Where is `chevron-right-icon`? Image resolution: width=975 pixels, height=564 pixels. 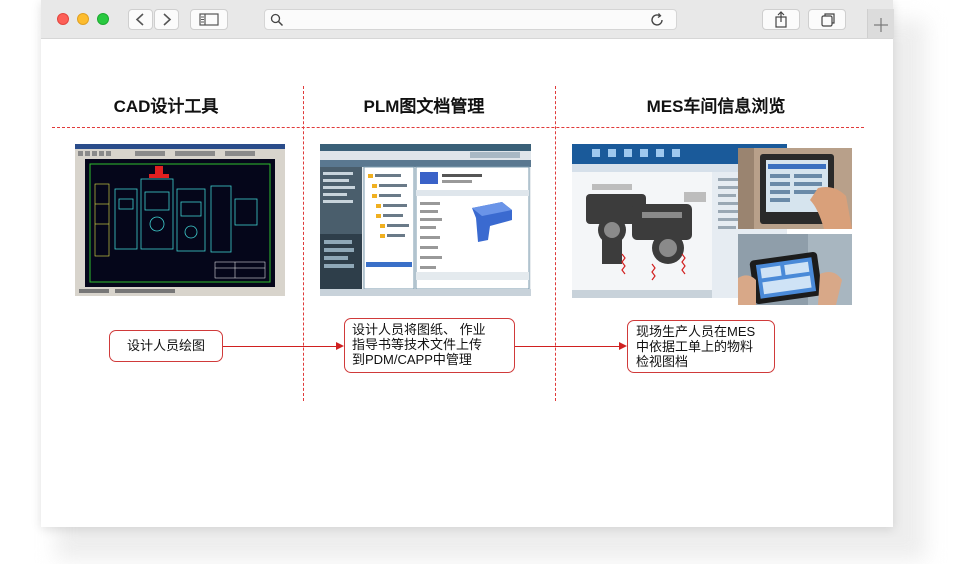
chevron-right-icon is located at coordinates (167, 19).